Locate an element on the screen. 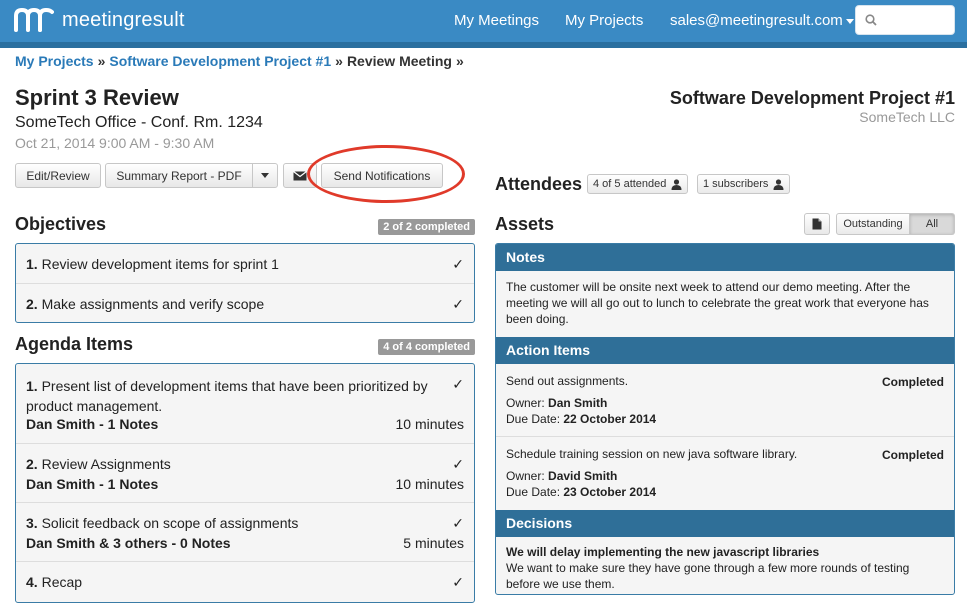 This screenshot has width=967, height=608. agenda-title: Agenda Items is located at coordinates (74, 344).